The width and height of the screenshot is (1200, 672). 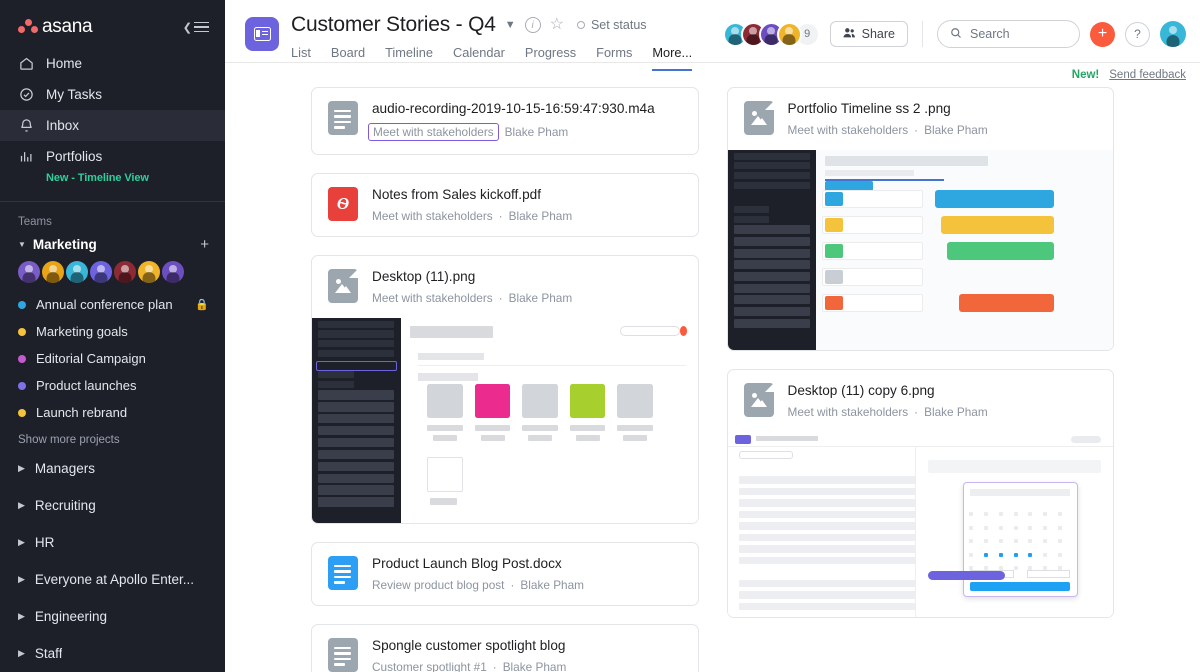 What do you see at coordinates (1102, 34) in the screenshot?
I see `add-button: +` at bounding box center [1102, 34].